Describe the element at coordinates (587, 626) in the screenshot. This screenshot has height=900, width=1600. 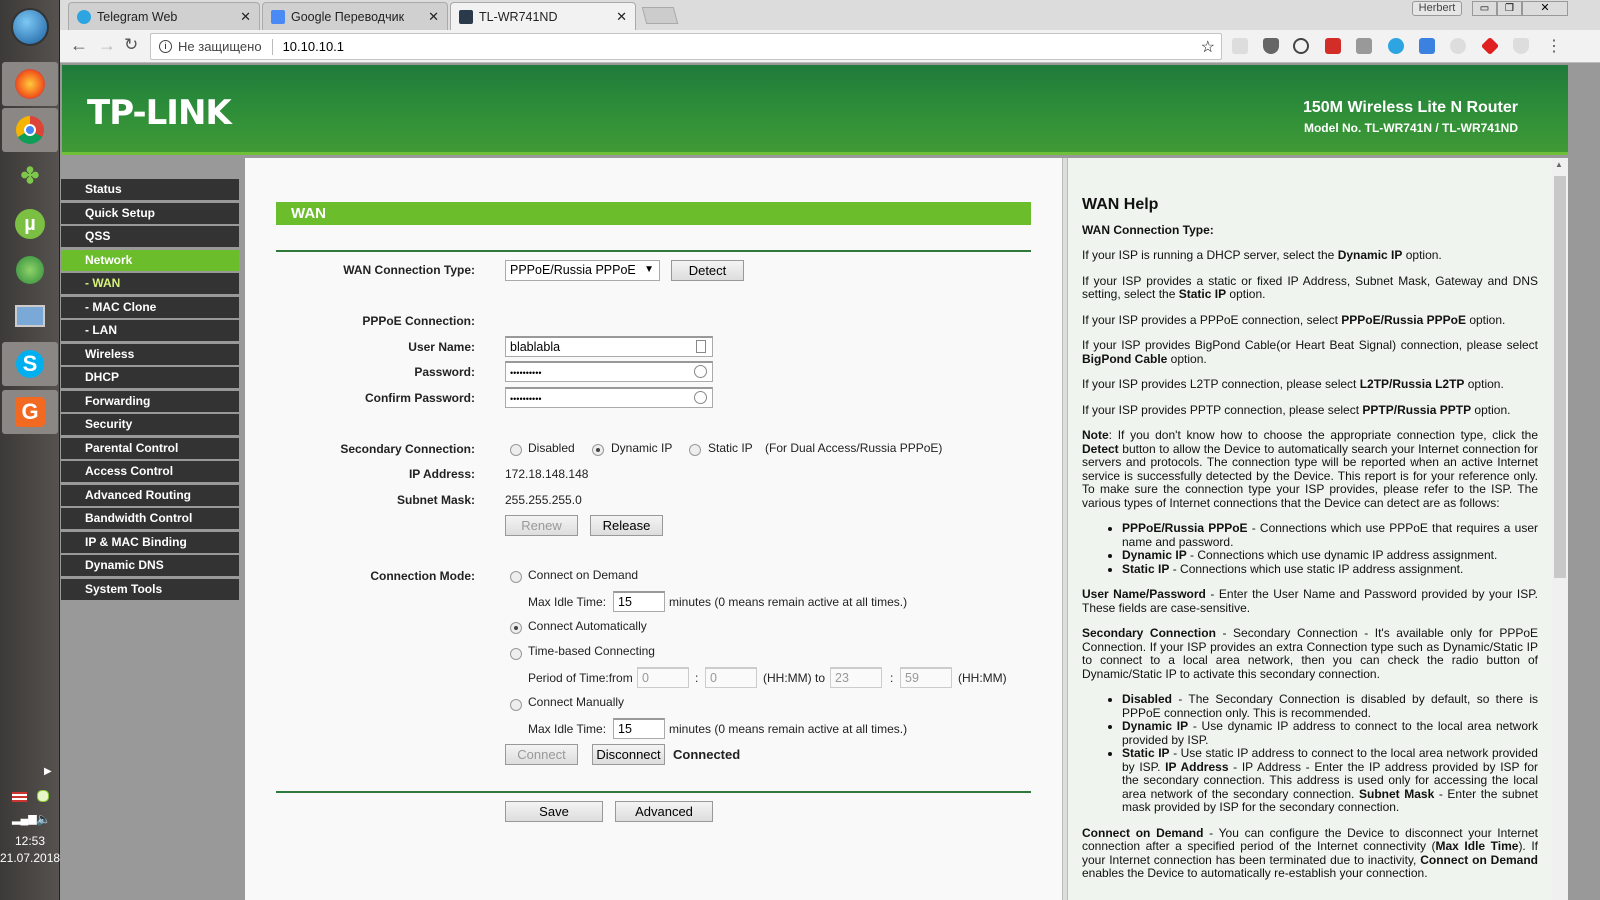
I see `connect-automatically-label: Connect Automatically` at that location.